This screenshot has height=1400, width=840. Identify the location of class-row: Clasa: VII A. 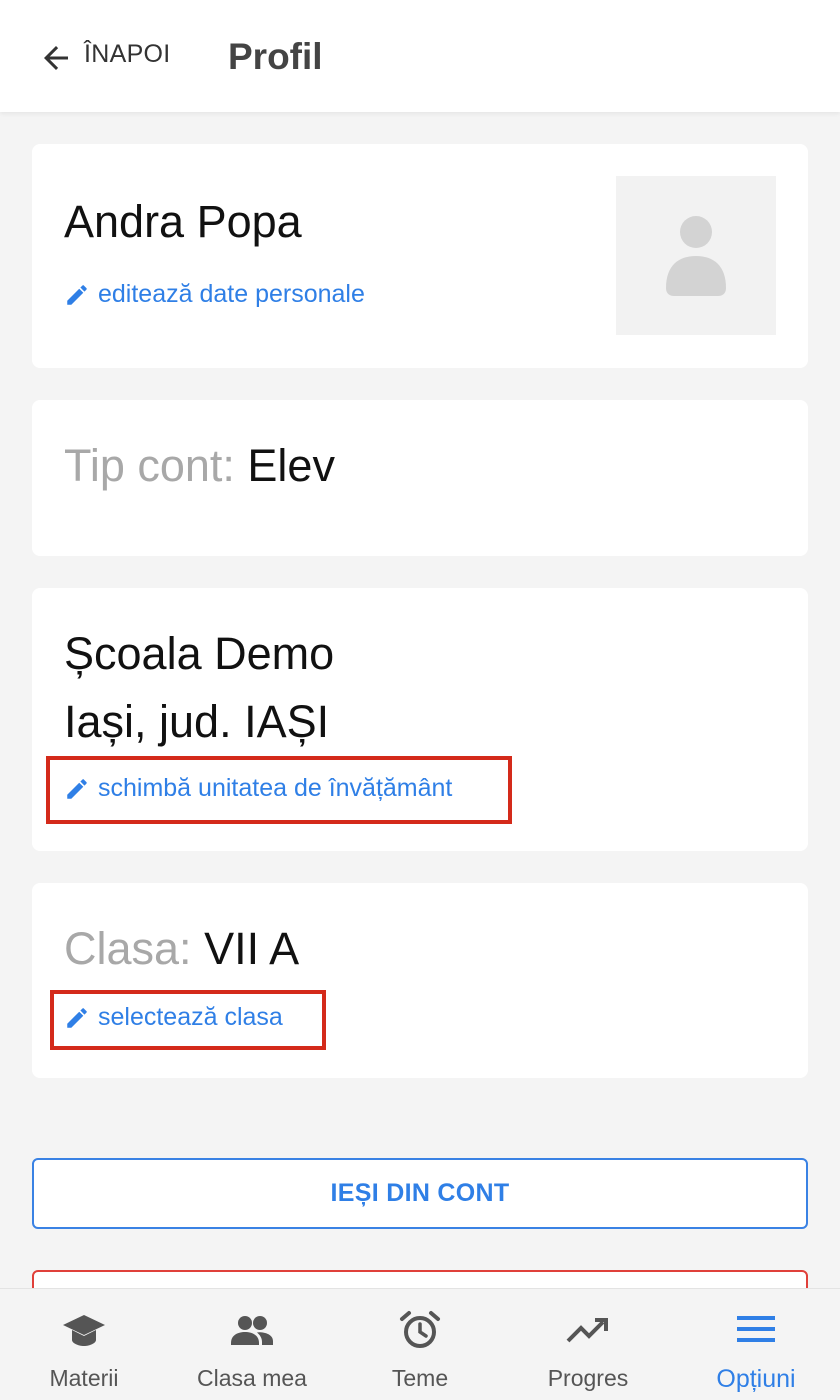
(181, 949).